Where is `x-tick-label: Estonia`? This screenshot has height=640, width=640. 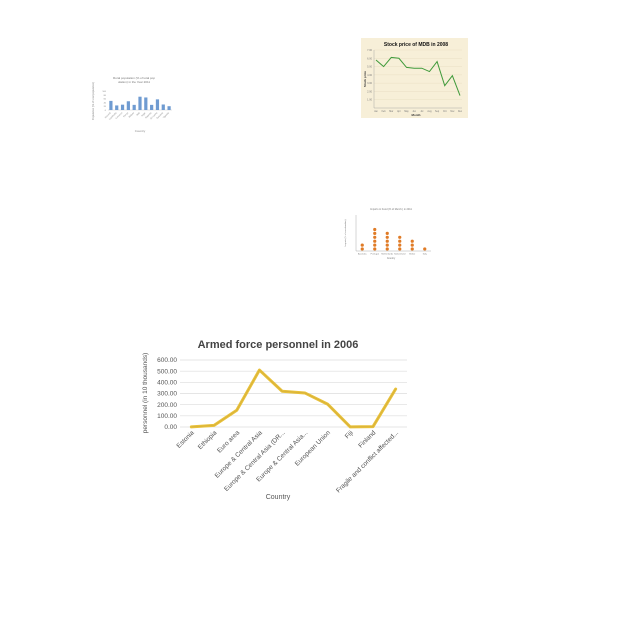 x-tick-label: Estonia is located at coordinates (185, 439).